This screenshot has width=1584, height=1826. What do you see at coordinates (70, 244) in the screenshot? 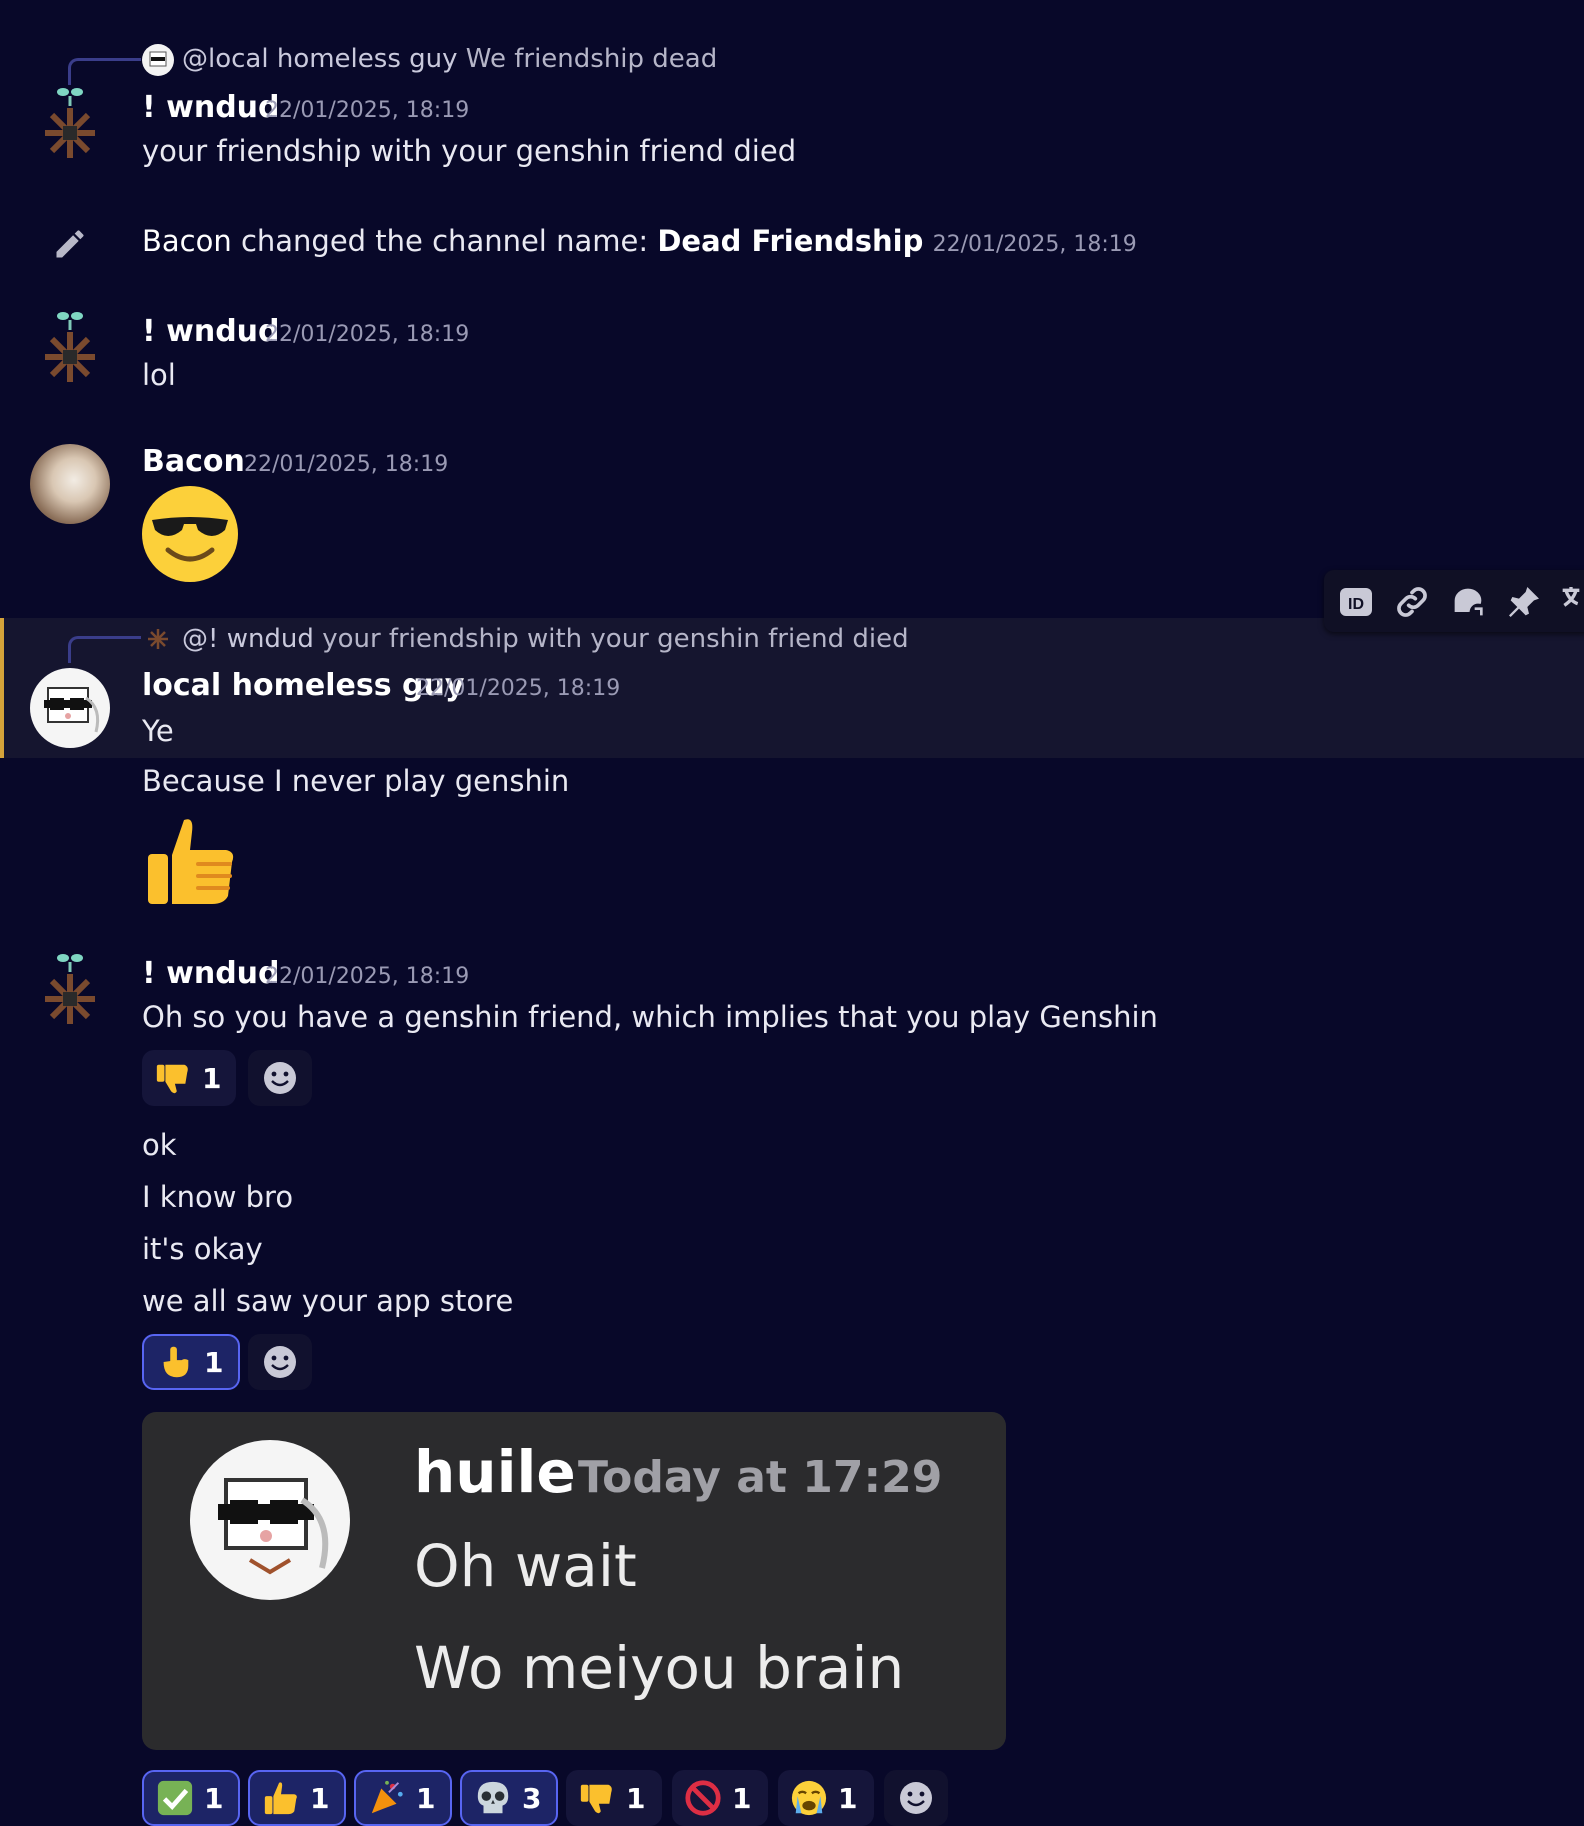
I see `pencil-icon` at bounding box center [70, 244].